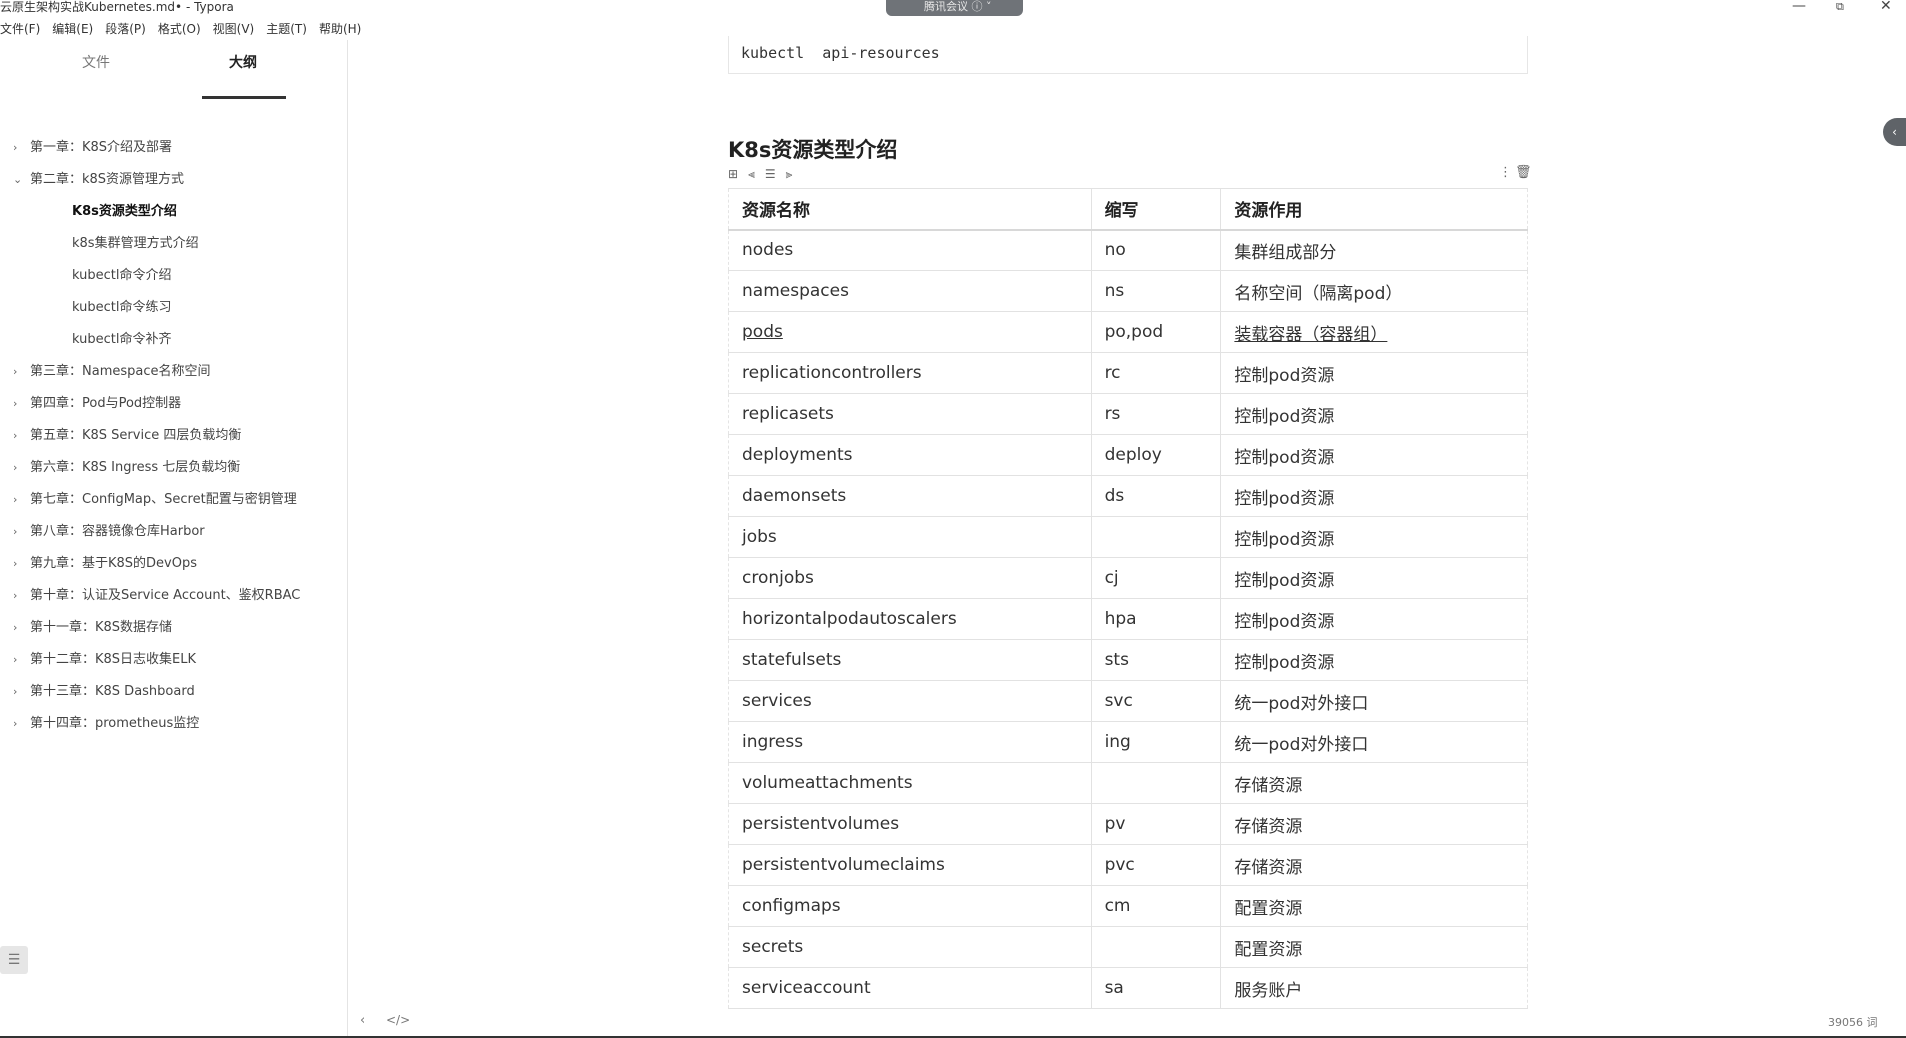 Image resolution: width=1906 pixels, height=1038 pixels. I want to click on table-cell: sts, so click(1155, 660).